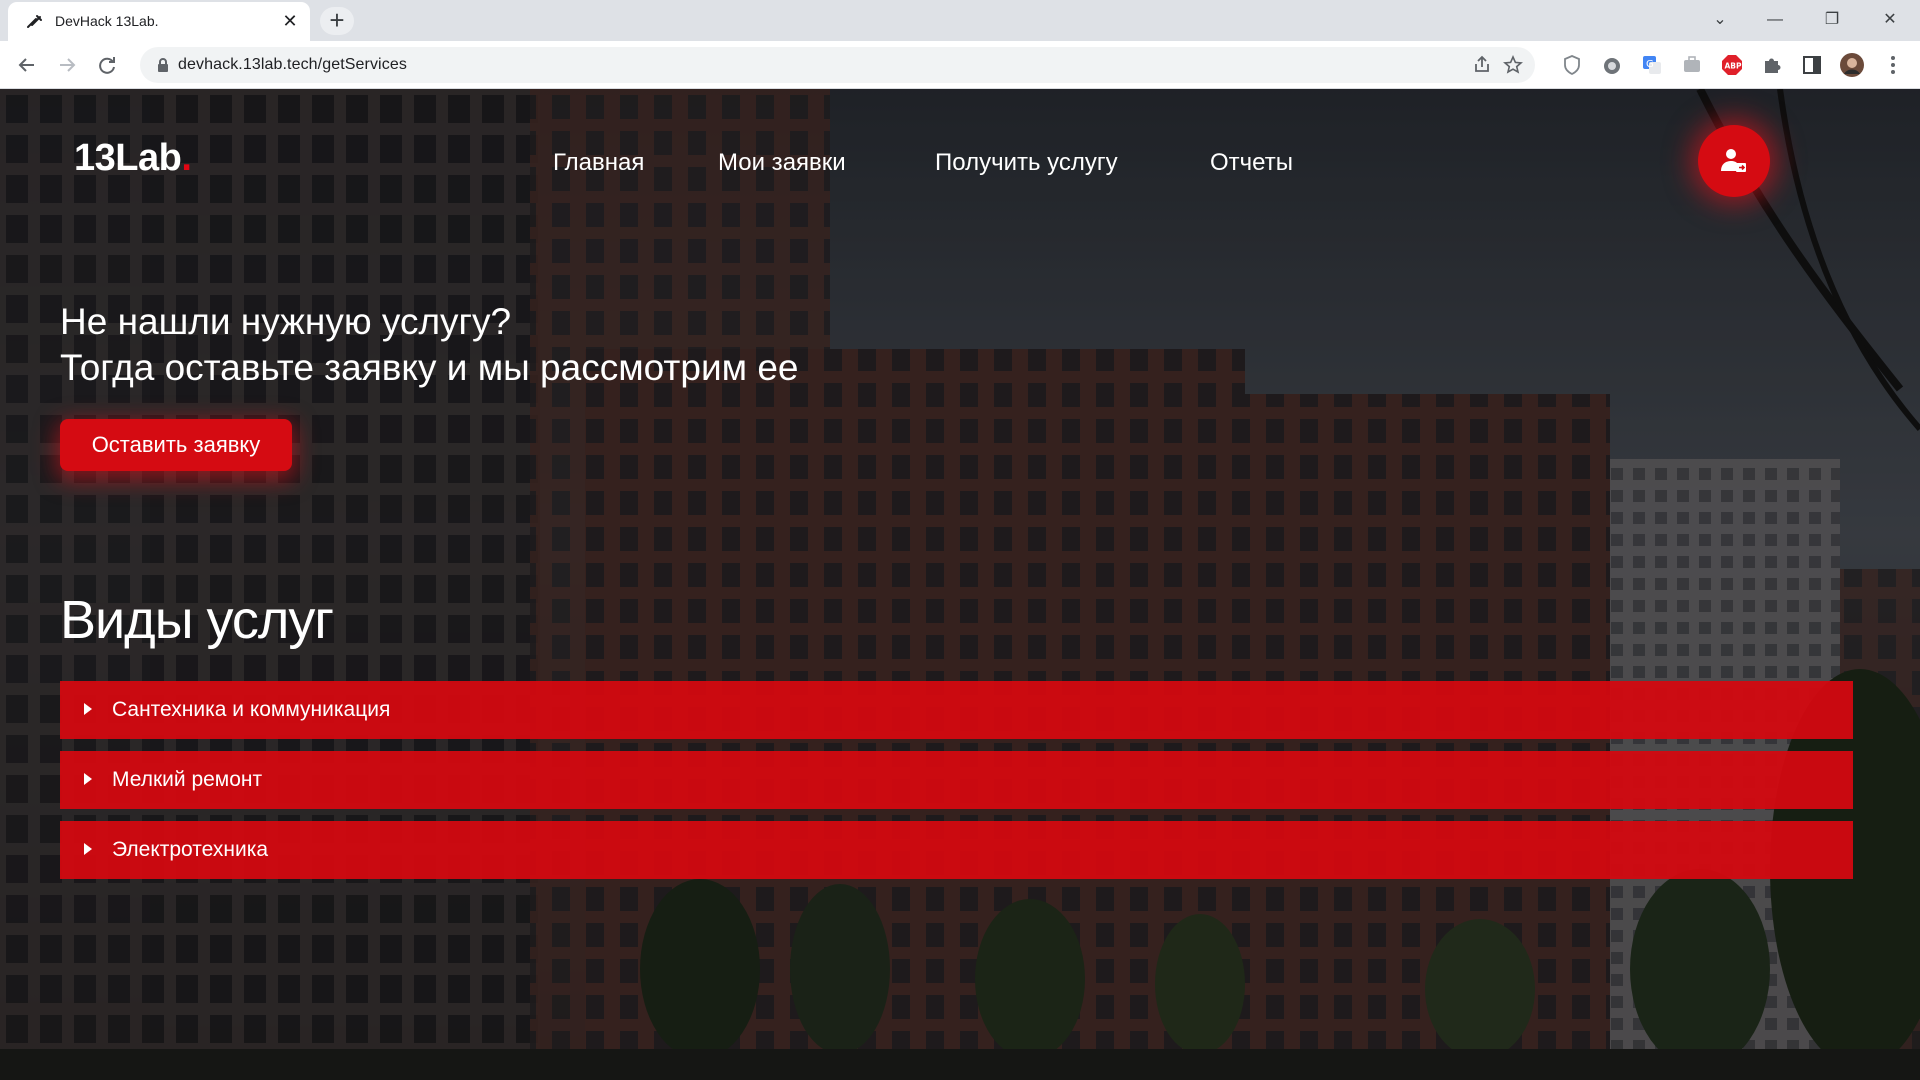 The image size is (1920, 1080). I want to click on browser-tab: DevHack 13Lab. ✕, so click(159, 21).